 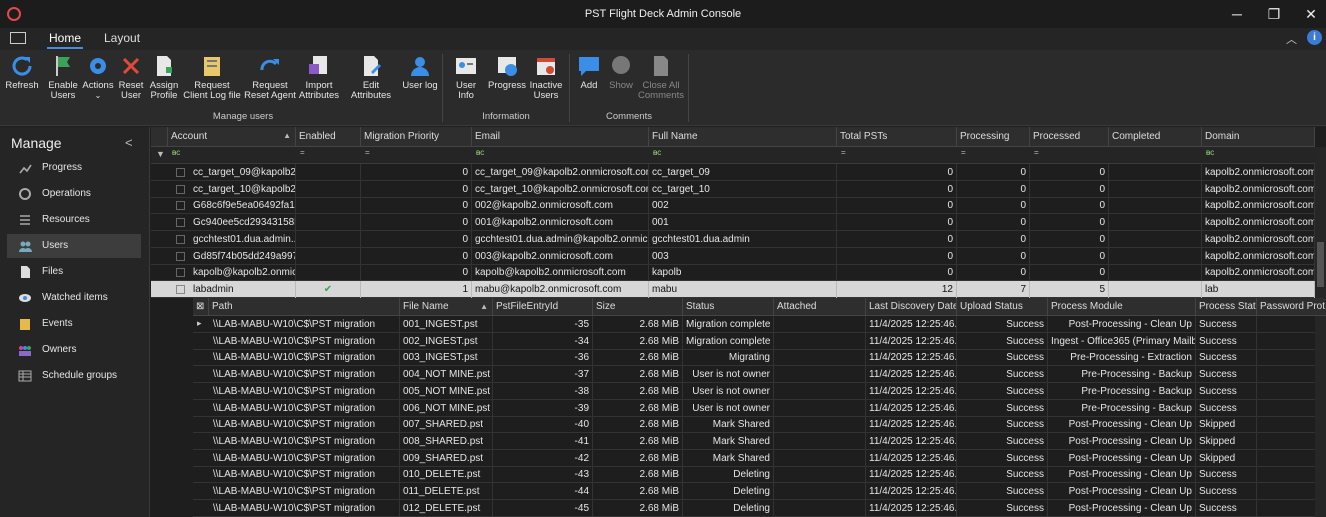 I want to click on column-header: Last Discovery Date, so click(x=911, y=307).